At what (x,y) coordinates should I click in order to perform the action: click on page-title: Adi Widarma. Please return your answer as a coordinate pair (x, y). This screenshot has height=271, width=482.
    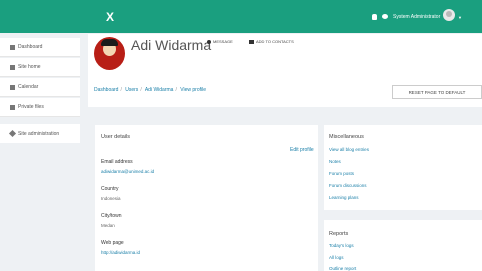
    Looking at the image, I should click on (171, 45).